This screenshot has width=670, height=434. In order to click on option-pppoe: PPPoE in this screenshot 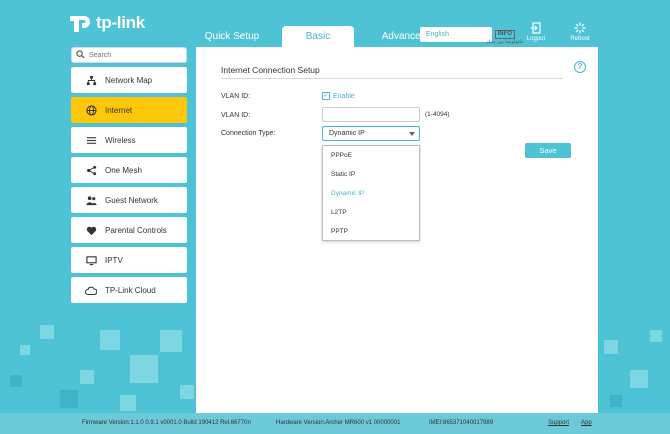, I will do `click(371, 155)`.